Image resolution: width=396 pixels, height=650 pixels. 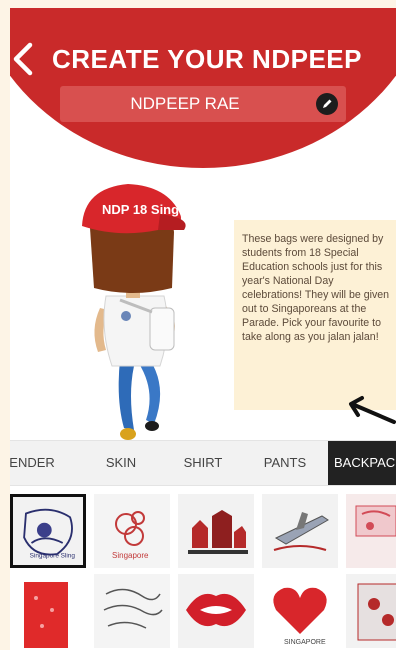 I want to click on tab-shirt: SHIRT, so click(x=203, y=463).